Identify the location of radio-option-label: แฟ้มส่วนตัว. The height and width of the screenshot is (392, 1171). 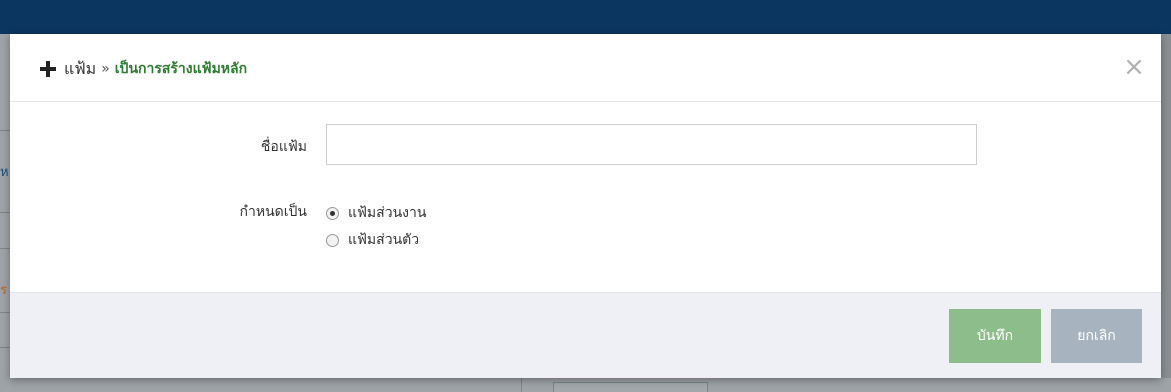
(384, 240).